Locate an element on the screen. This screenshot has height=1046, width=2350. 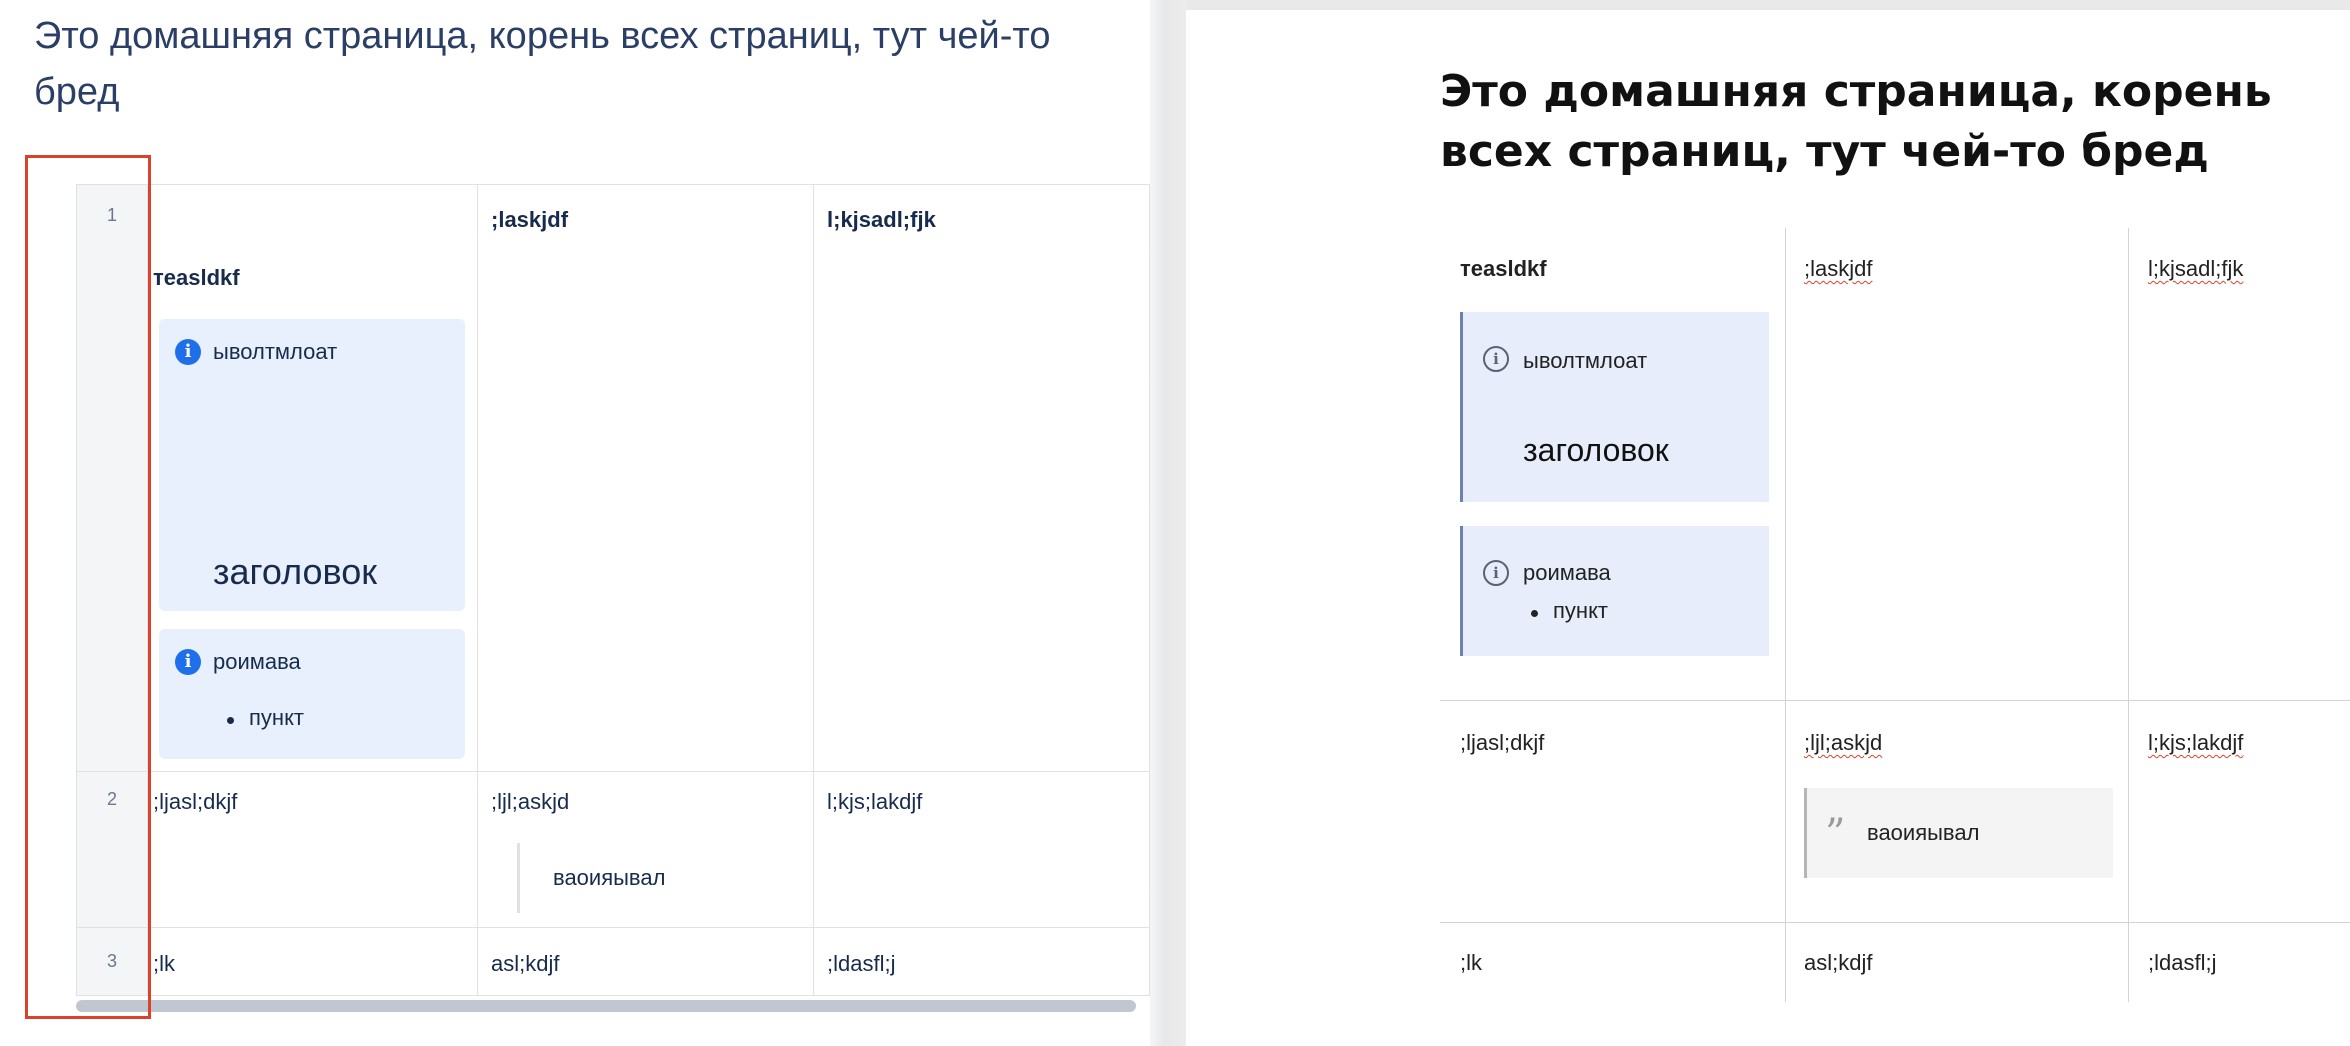
table-cell: ;ldasfl;j is located at coordinates (861, 964).